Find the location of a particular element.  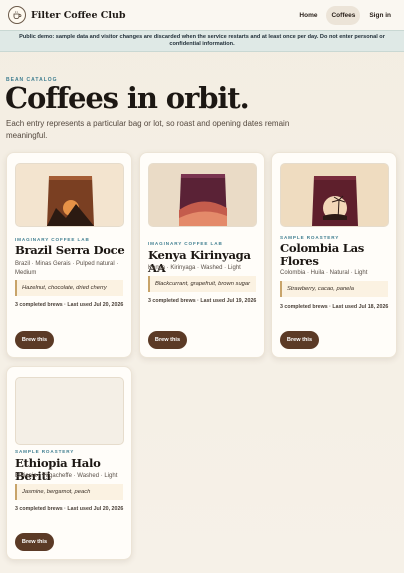

nav-sign-in-link: Sign in is located at coordinates (380, 15).